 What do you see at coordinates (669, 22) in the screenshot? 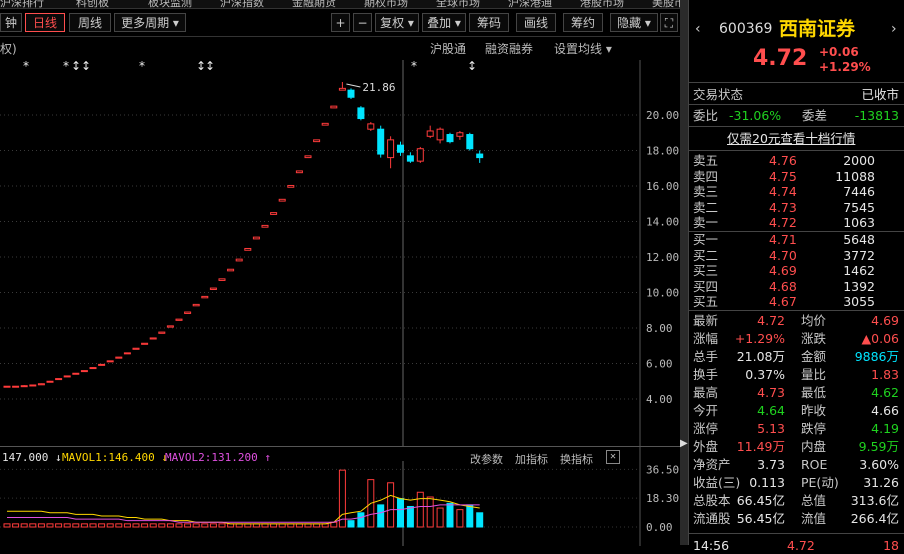
I see `toolbar-button-8: ⛶` at bounding box center [669, 22].